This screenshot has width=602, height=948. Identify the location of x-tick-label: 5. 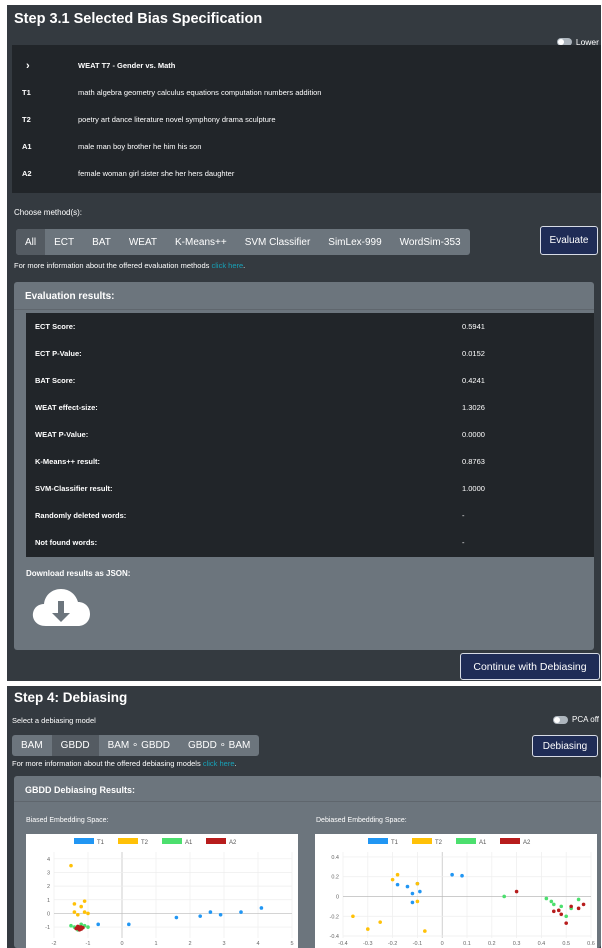
(291, 944).